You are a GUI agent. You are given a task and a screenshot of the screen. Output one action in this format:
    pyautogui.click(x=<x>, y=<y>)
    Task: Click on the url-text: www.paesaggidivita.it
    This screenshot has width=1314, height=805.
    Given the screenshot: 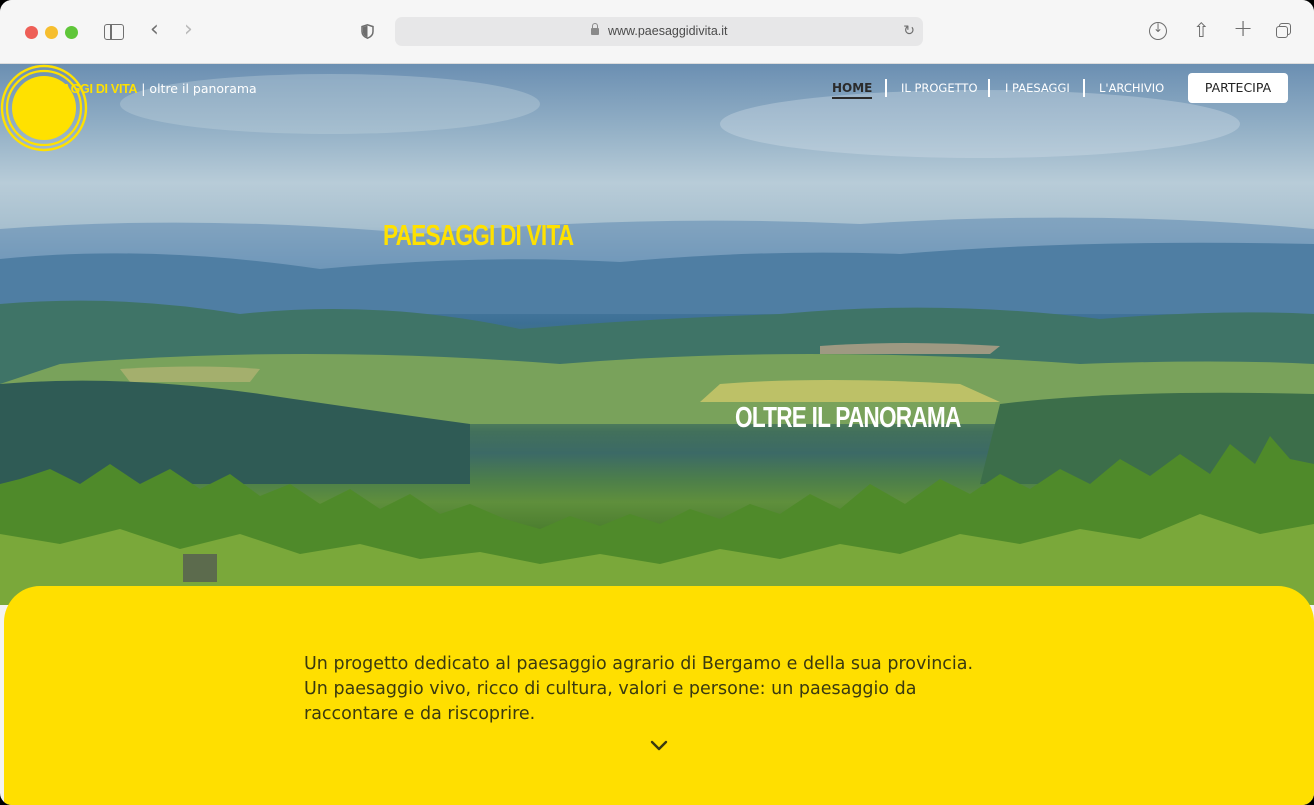 What is the action you would take?
    pyautogui.click(x=667, y=31)
    